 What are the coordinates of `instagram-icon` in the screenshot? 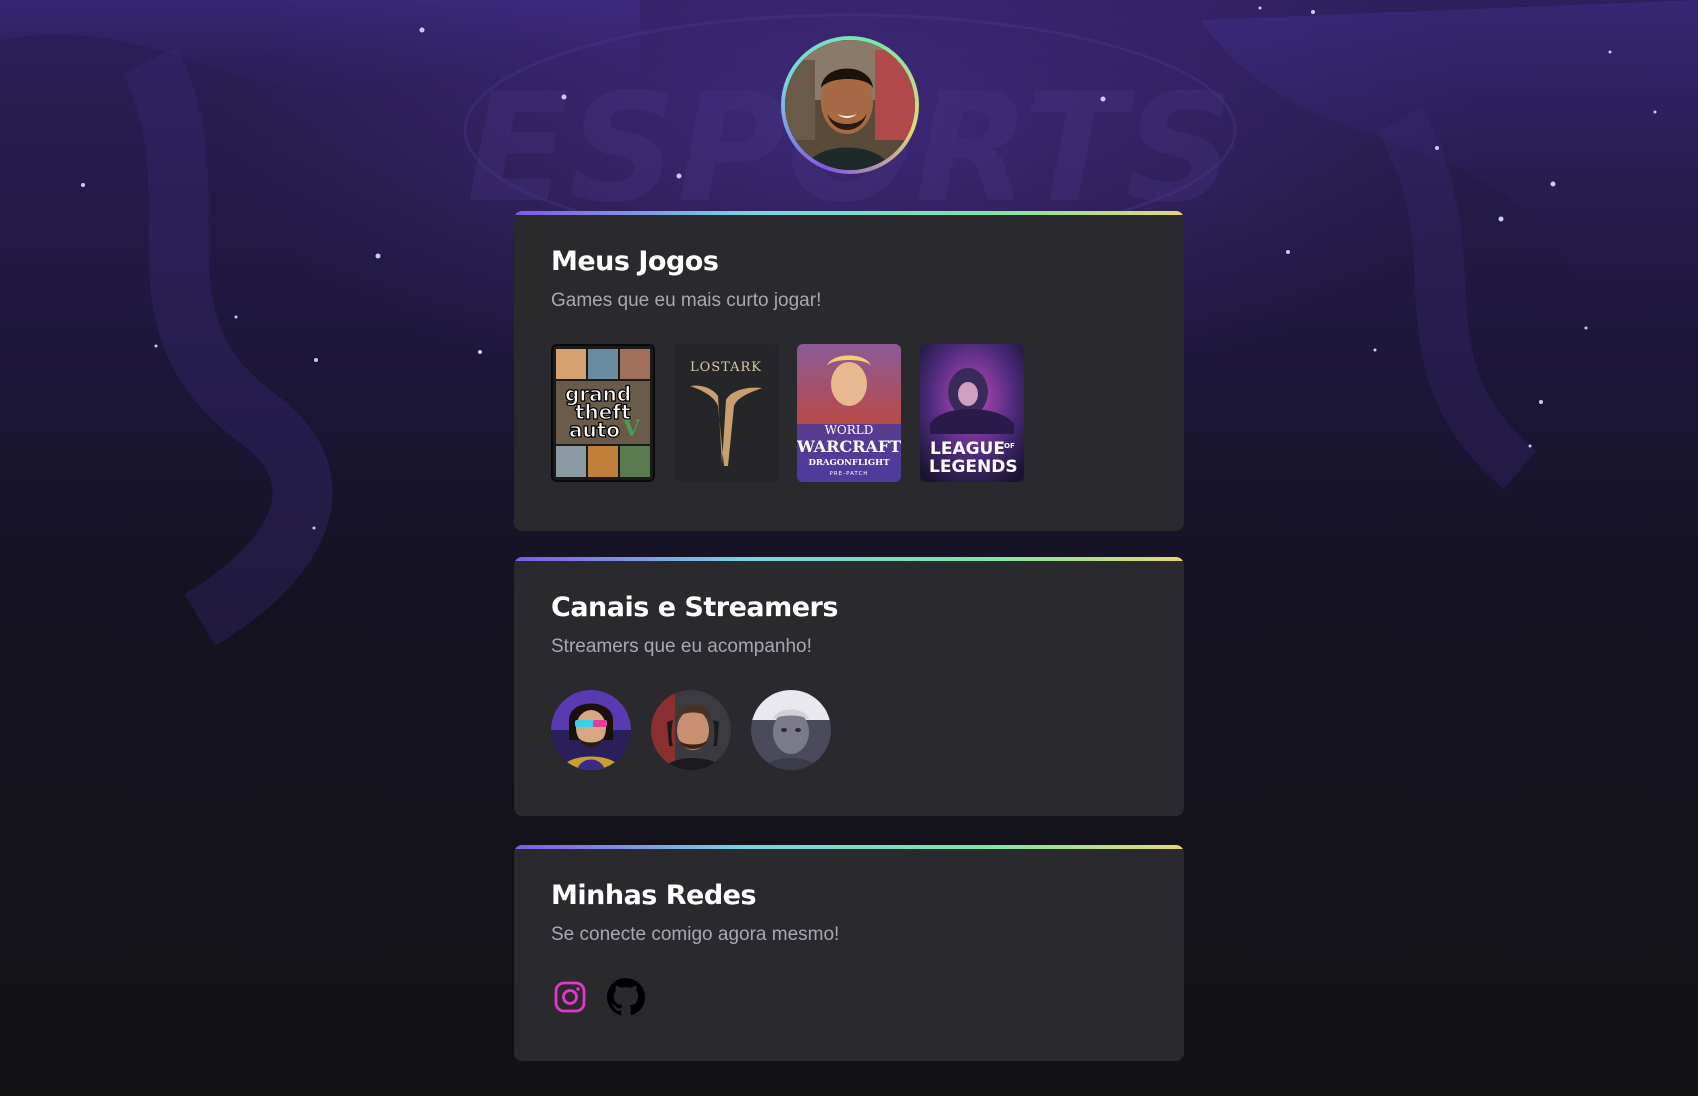 It's located at (570, 997).